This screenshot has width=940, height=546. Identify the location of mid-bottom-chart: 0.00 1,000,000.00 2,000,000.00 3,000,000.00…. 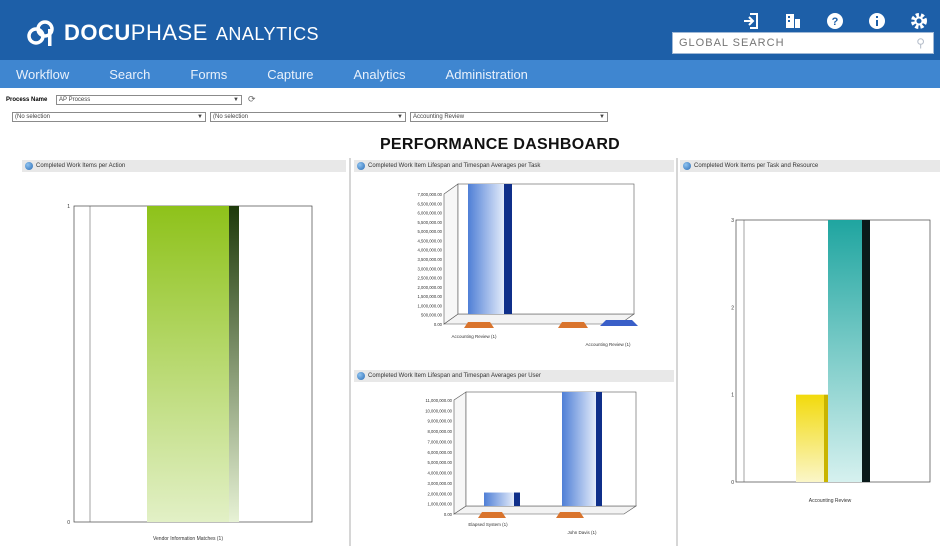
(531, 463).